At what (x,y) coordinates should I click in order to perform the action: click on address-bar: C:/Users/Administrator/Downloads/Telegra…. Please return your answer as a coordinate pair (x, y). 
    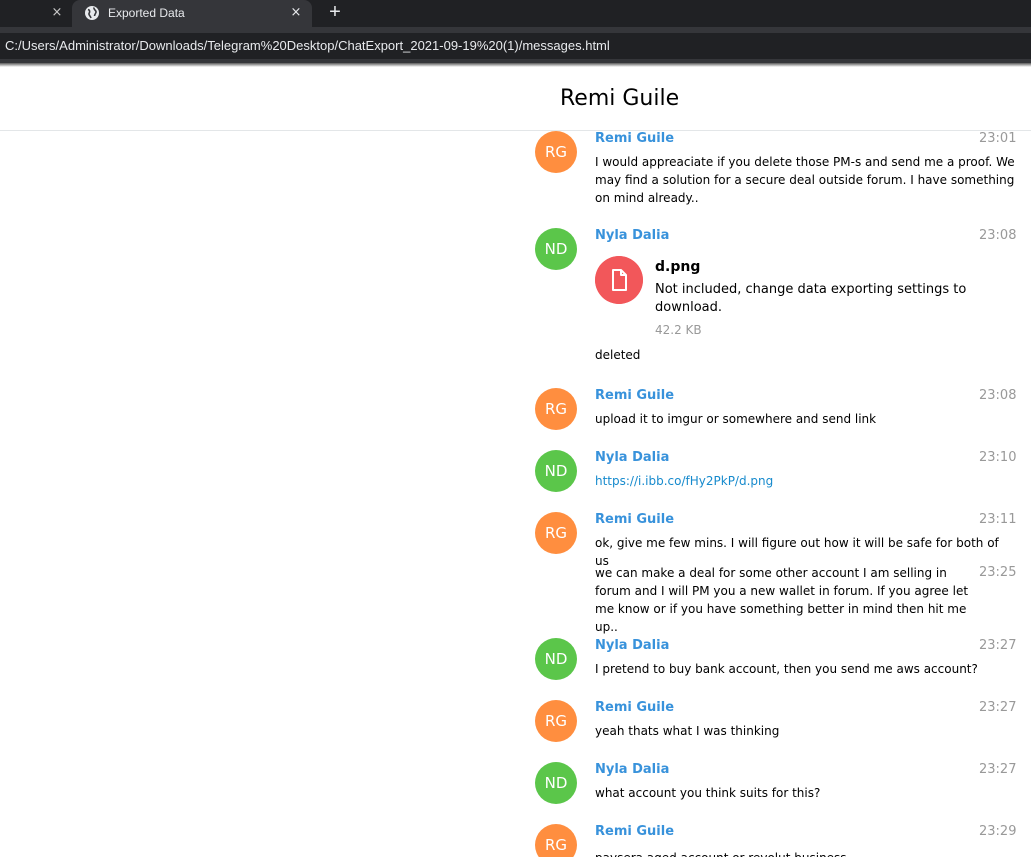
    Looking at the image, I should click on (515, 46).